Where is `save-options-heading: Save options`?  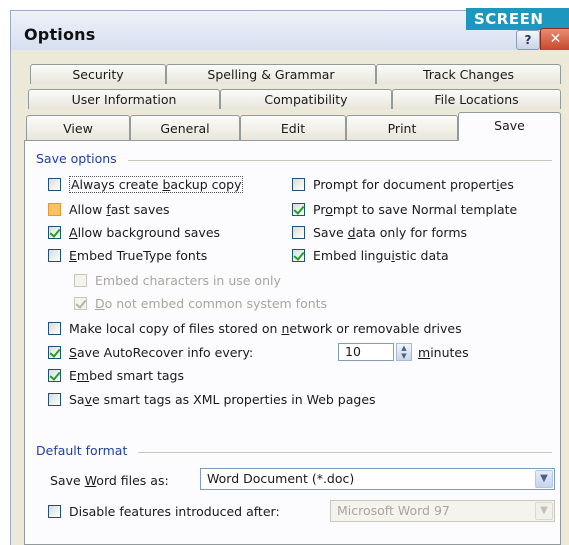
save-options-heading: Save options is located at coordinates (79, 158).